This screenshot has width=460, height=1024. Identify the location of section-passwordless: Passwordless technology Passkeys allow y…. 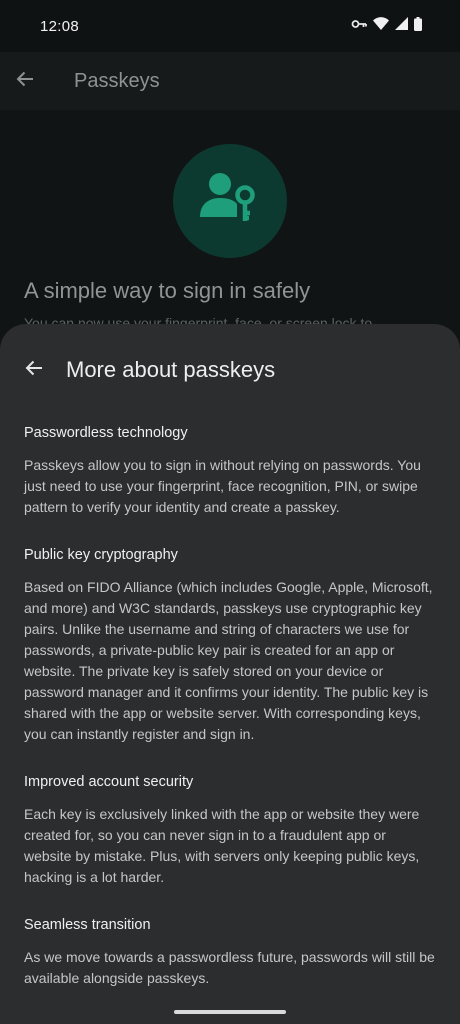
(230, 471).